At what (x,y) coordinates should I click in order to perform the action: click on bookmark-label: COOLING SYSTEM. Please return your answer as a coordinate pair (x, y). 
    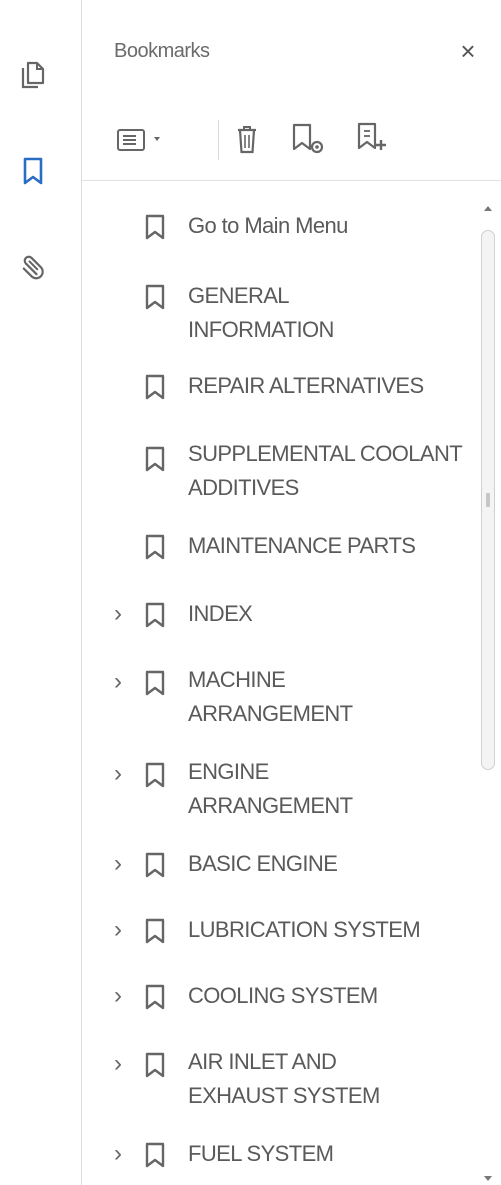
    Looking at the image, I should click on (283, 995).